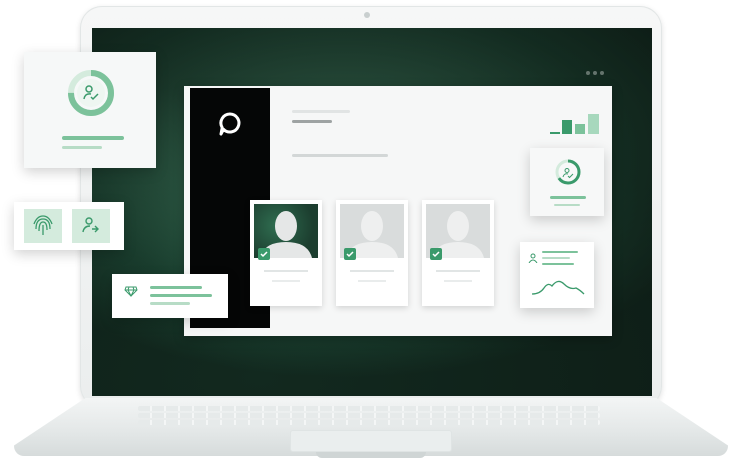  Describe the element at coordinates (170, 296) in the screenshot. I see `gem-card` at that location.